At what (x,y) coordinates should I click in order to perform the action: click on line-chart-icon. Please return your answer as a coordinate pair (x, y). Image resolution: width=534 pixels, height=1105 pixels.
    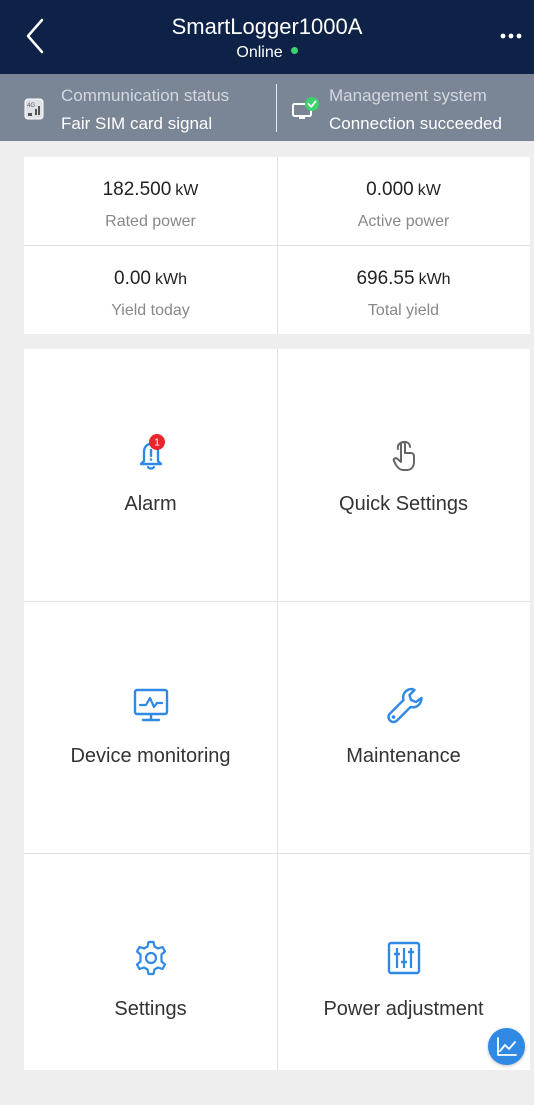
    Looking at the image, I should click on (507, 1046).